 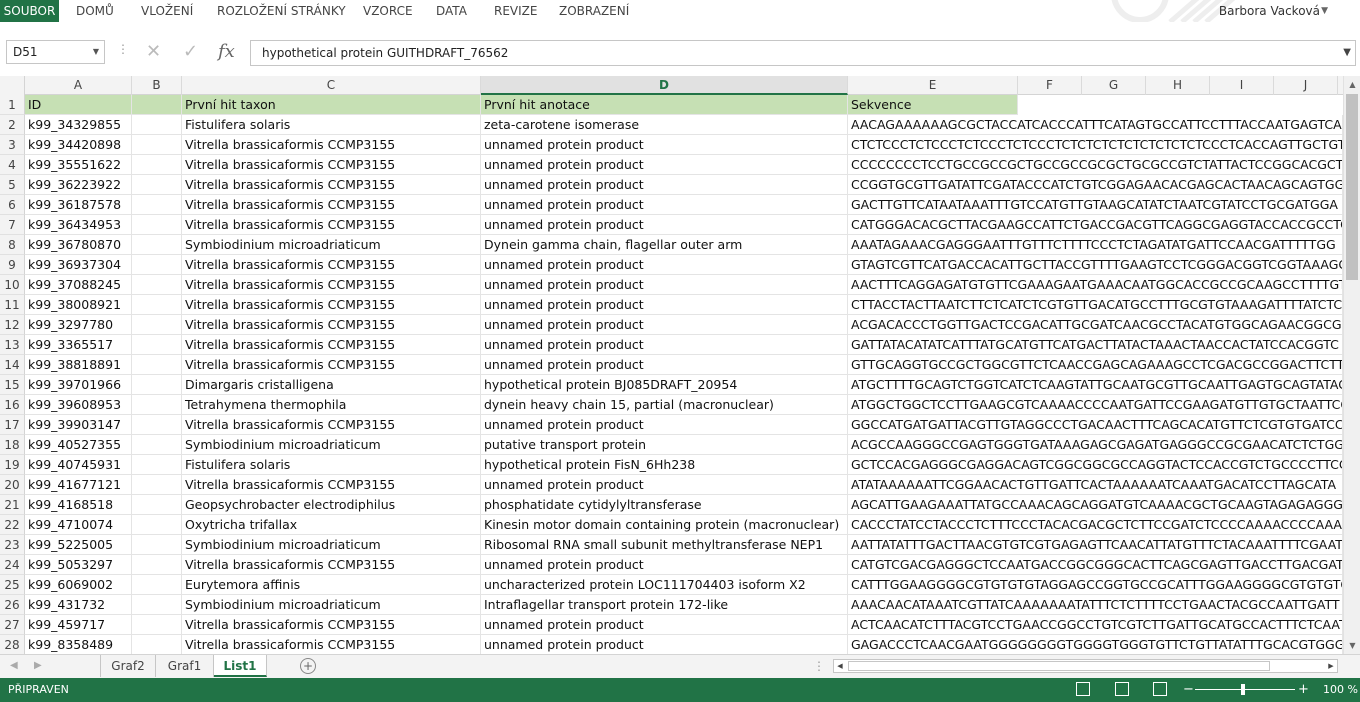 I want to click on column-header-j: J, so click(x=1306, y=85).